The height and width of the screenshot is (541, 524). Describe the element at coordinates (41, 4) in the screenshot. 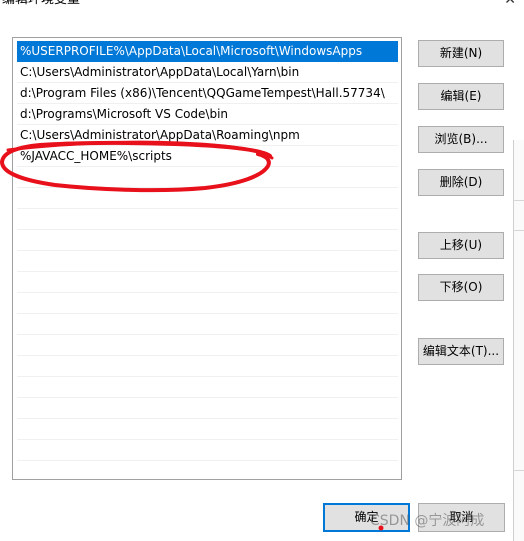

I see `window-title: 编辑环境变量` at that location.